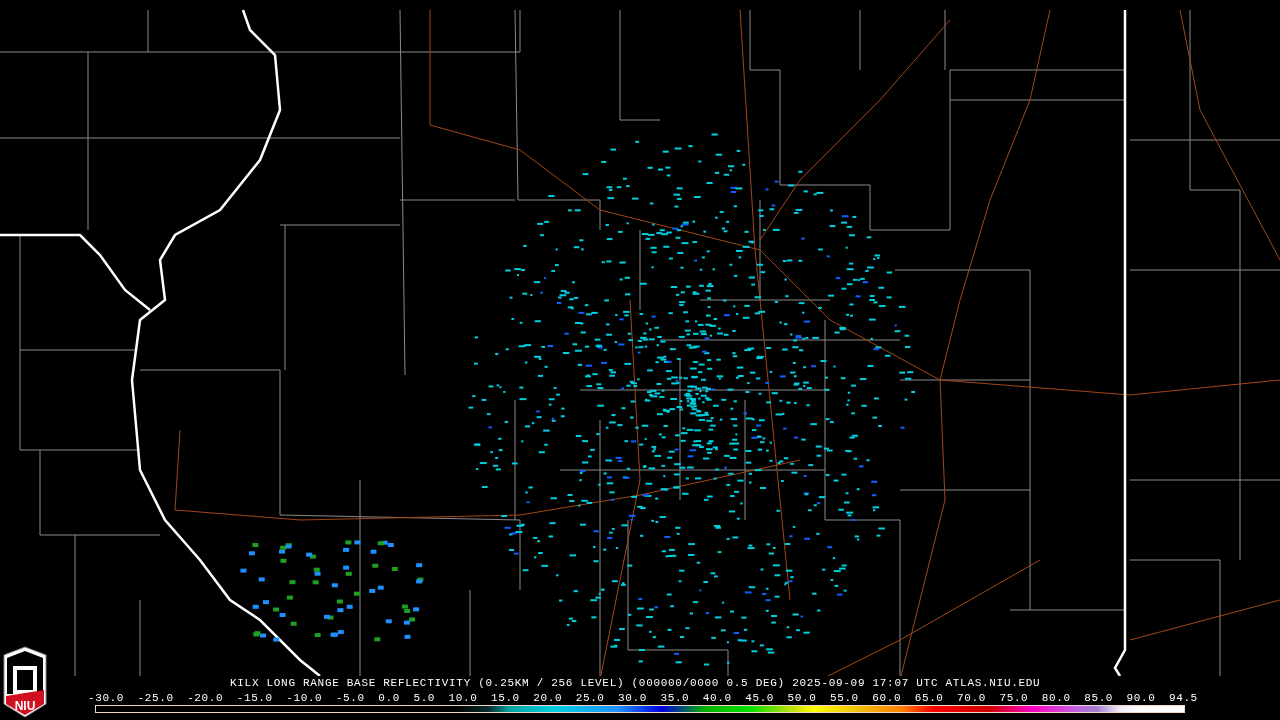 This screenshot has width=1280, height=720. I want to click on legend-tick-label: 15.0, so click(505, 698).